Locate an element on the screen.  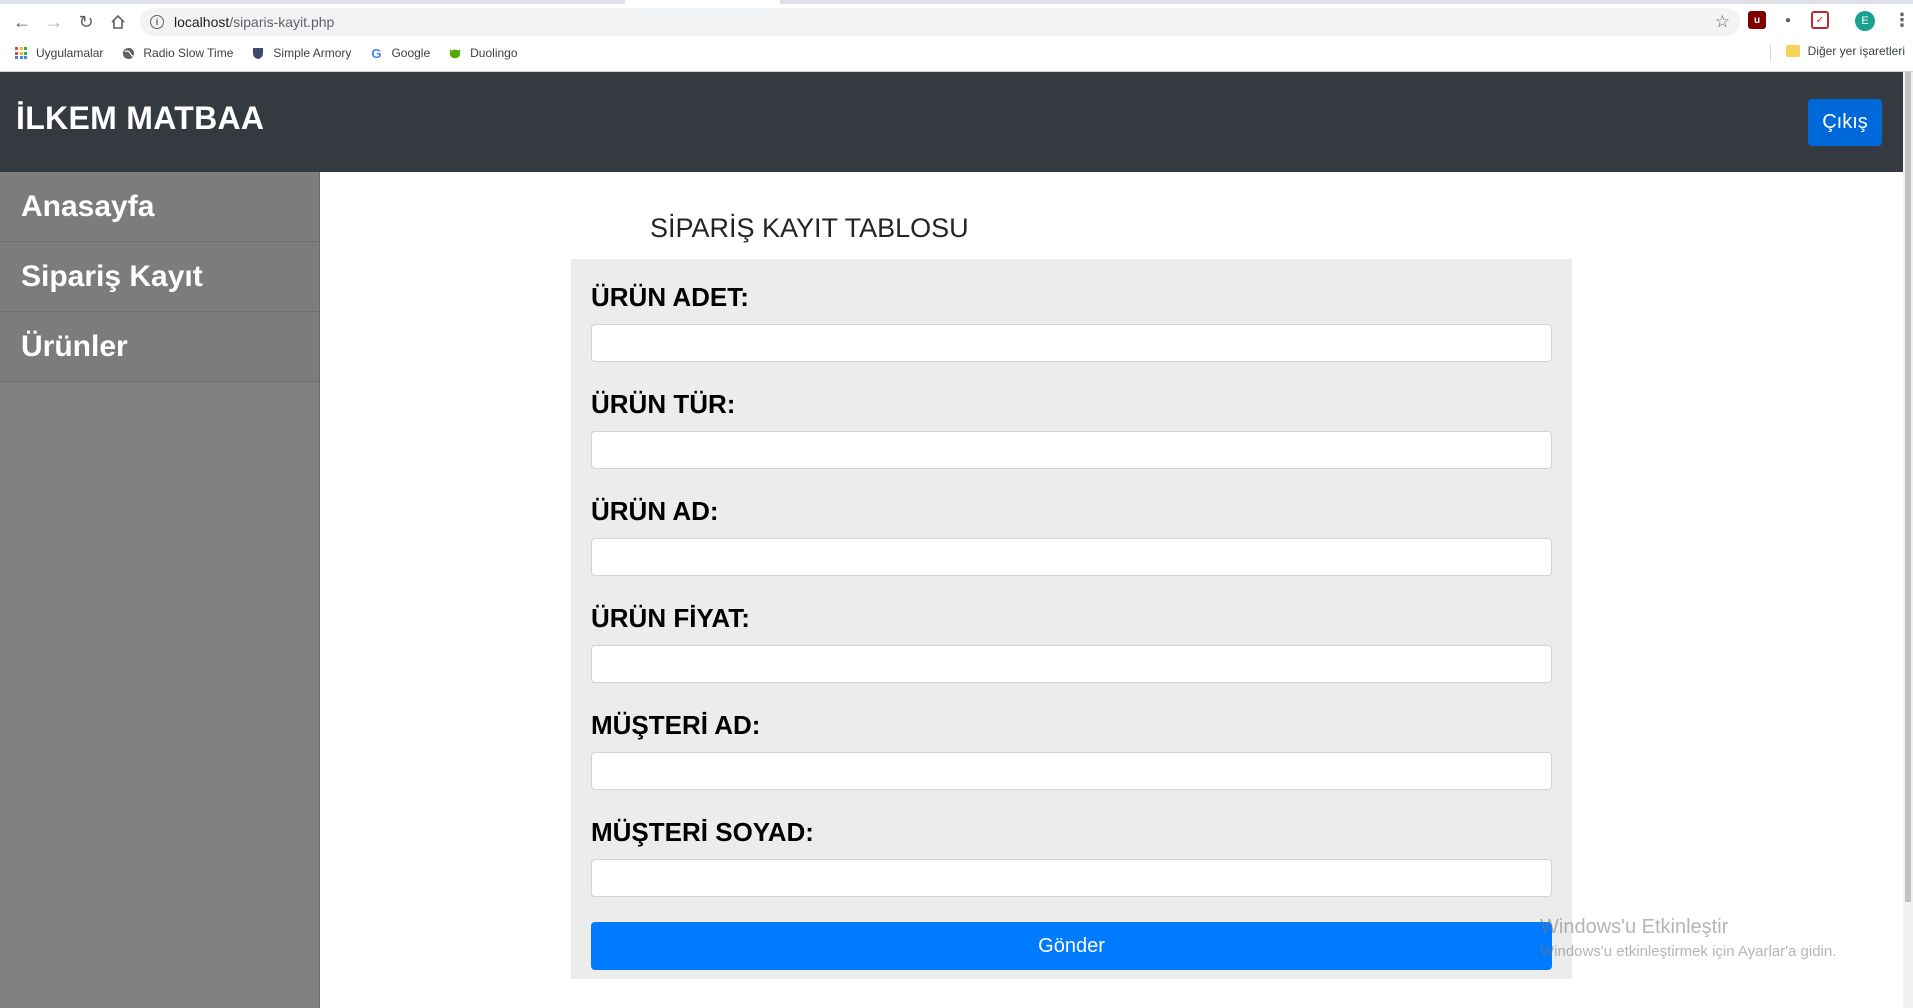
profile-avatar: E is located at coordinates (1865, 21).